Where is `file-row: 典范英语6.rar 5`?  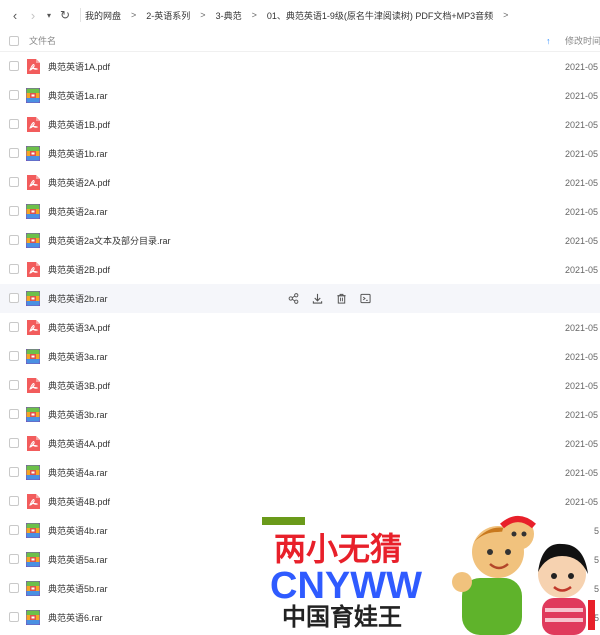
file-row: 典范英语6.rar 5 is located at coordinates (300, 617).